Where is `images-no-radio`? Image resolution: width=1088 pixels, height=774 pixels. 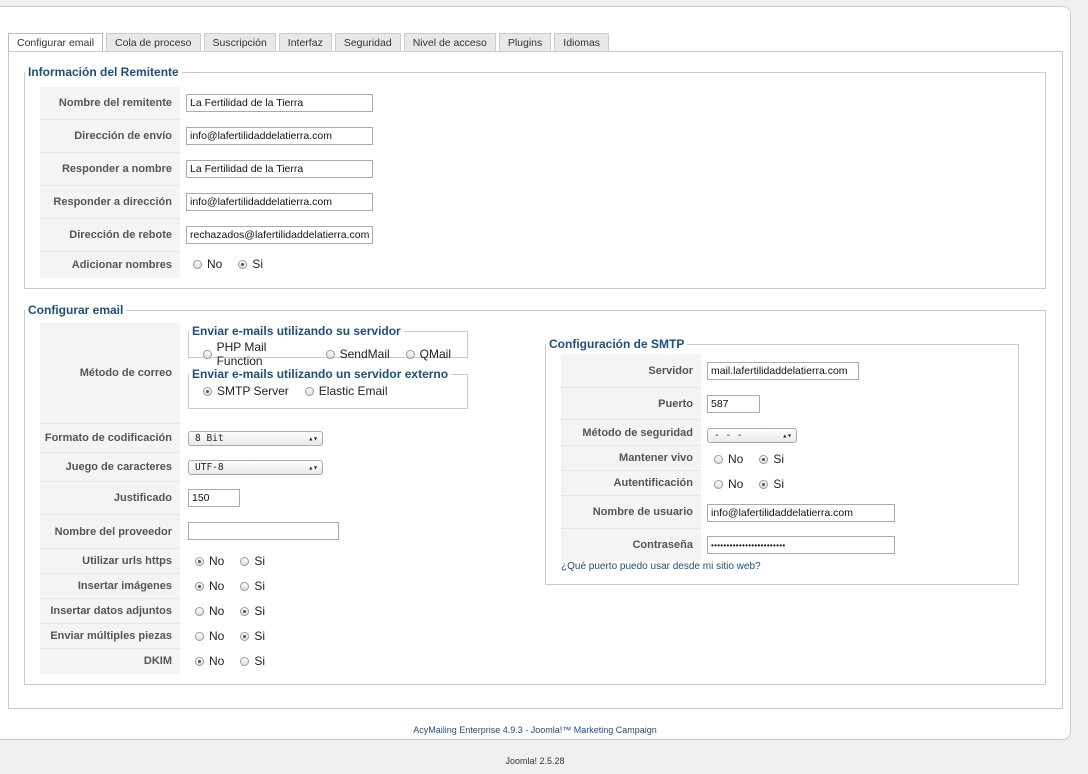
images-no-radio is located at coordinates (199, 586).